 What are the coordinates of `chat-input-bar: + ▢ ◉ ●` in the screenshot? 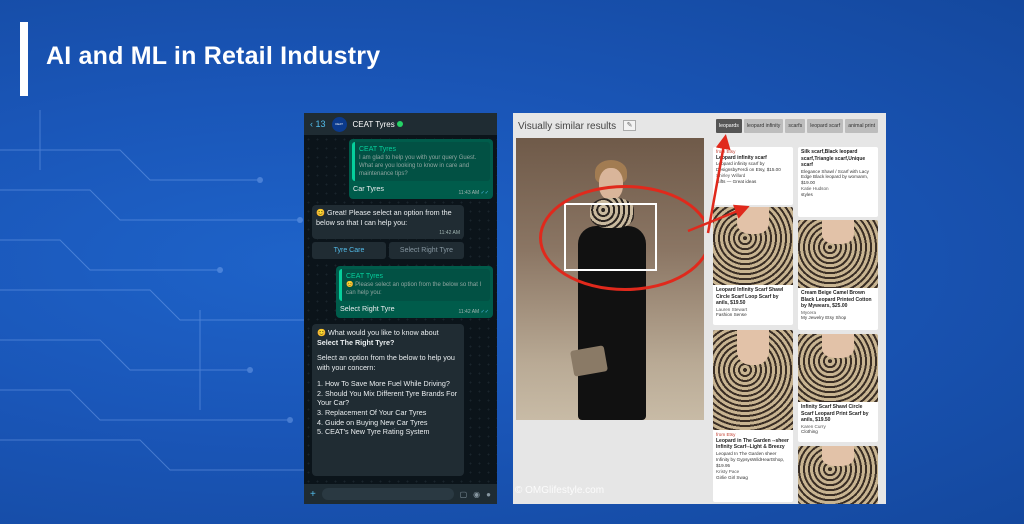 It's located at (400, 494).